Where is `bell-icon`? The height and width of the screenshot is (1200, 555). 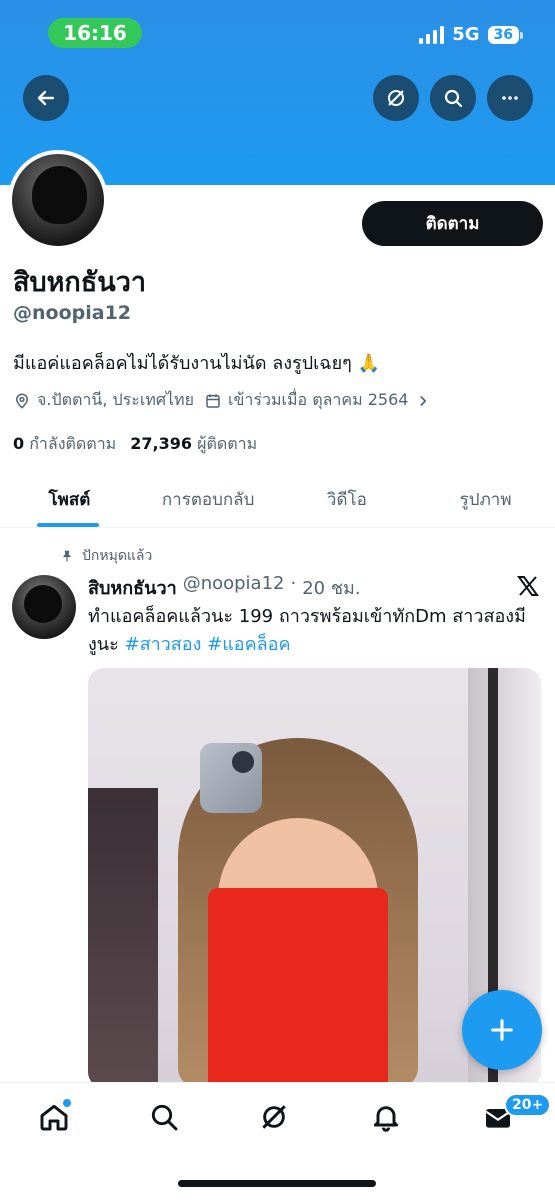
bell-icon is located at coordinates (386, 1119).